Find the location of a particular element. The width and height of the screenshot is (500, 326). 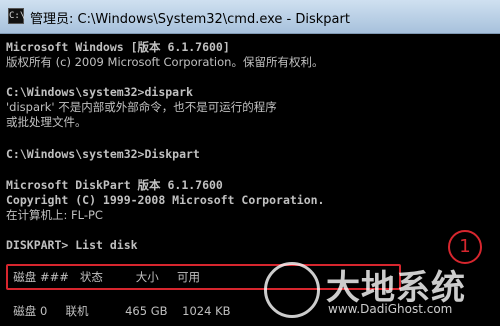

console-line: Microsoft Windows [版本 6.1.7600] is located at coordinates (118, 47).